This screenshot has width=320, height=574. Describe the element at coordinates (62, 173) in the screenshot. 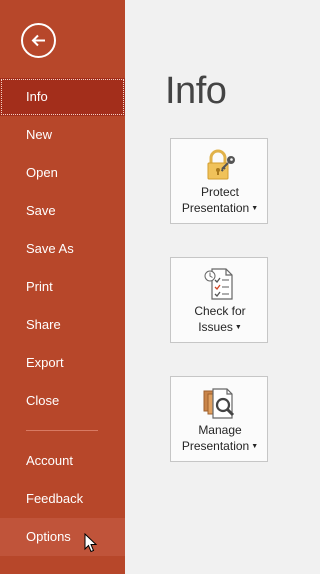

I see `nav-item-open: Open` at that location.